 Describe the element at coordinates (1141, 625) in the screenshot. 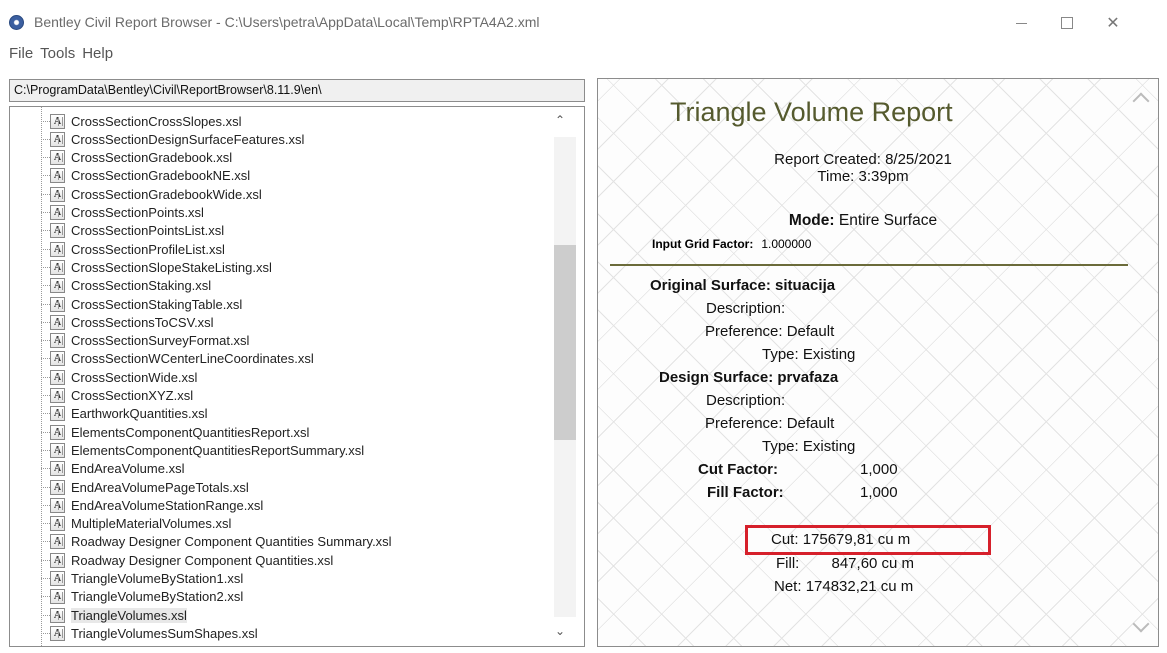

I see `report-scroll-down-icon` at that location.